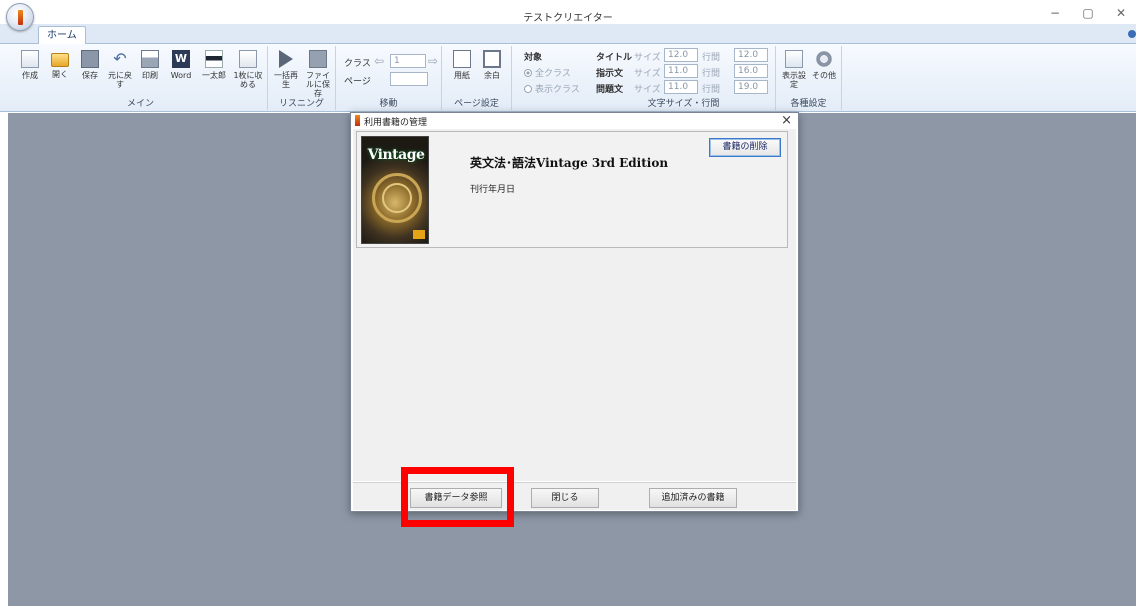 This screenshot has width=1136, height=606. What do you see at coordinates (395, 190) in the screenshot?
I see `book-cover-image: Vintage` at bounding box center [395, 190].